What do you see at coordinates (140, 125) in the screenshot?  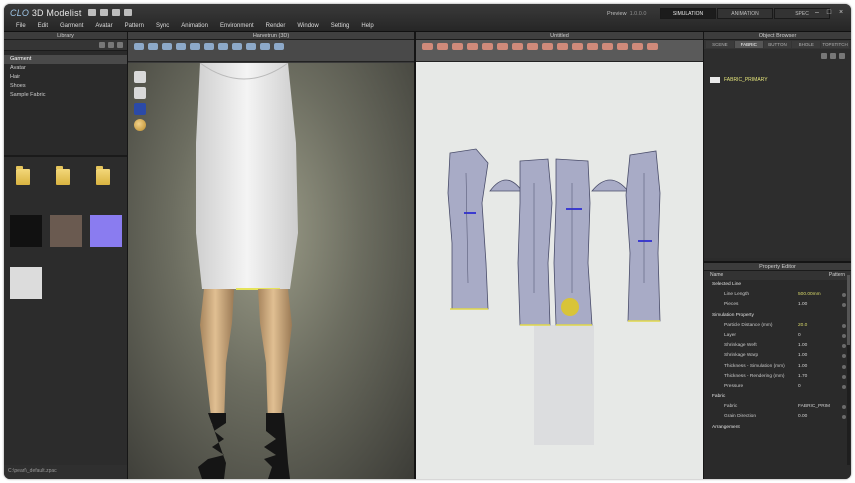 I see `lighting-icon` at bounding box center [140, 125].